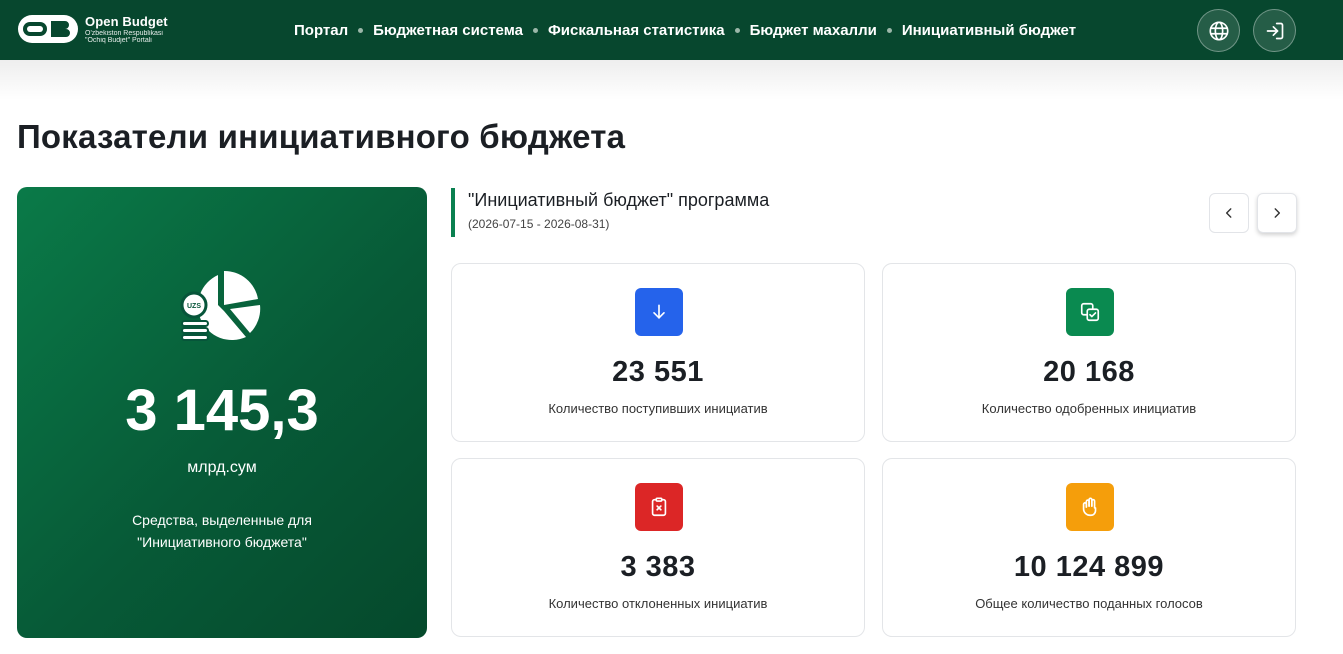  What do you see at coordinates (813, 30) in the screenshot?
I see `nav-mahalla-budget: Бюджет махалли` at bounding box center [813, 30].